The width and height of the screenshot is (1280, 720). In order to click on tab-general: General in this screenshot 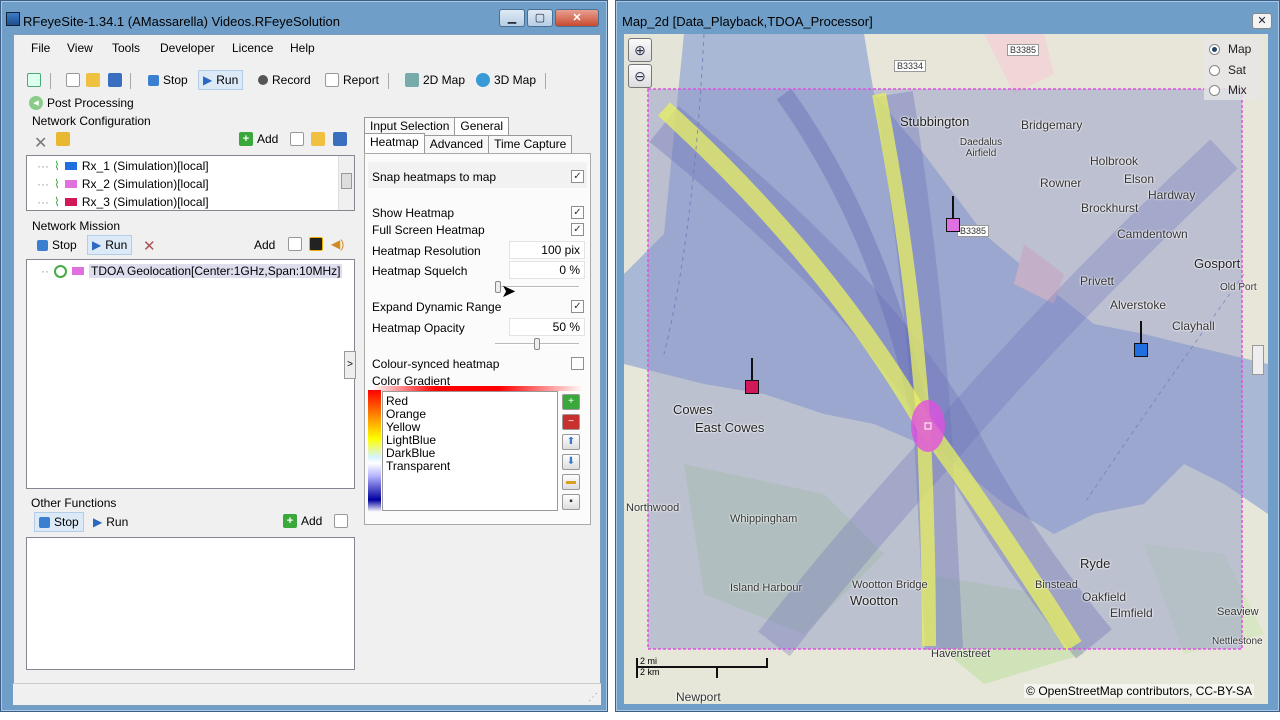, I will do `click(482, 126)`.